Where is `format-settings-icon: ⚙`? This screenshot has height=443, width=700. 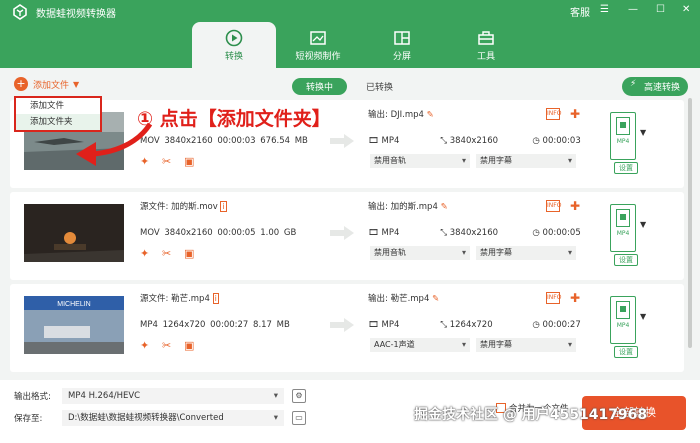 format-settings-icon: ⚙ is located at coordinates (299, 396).